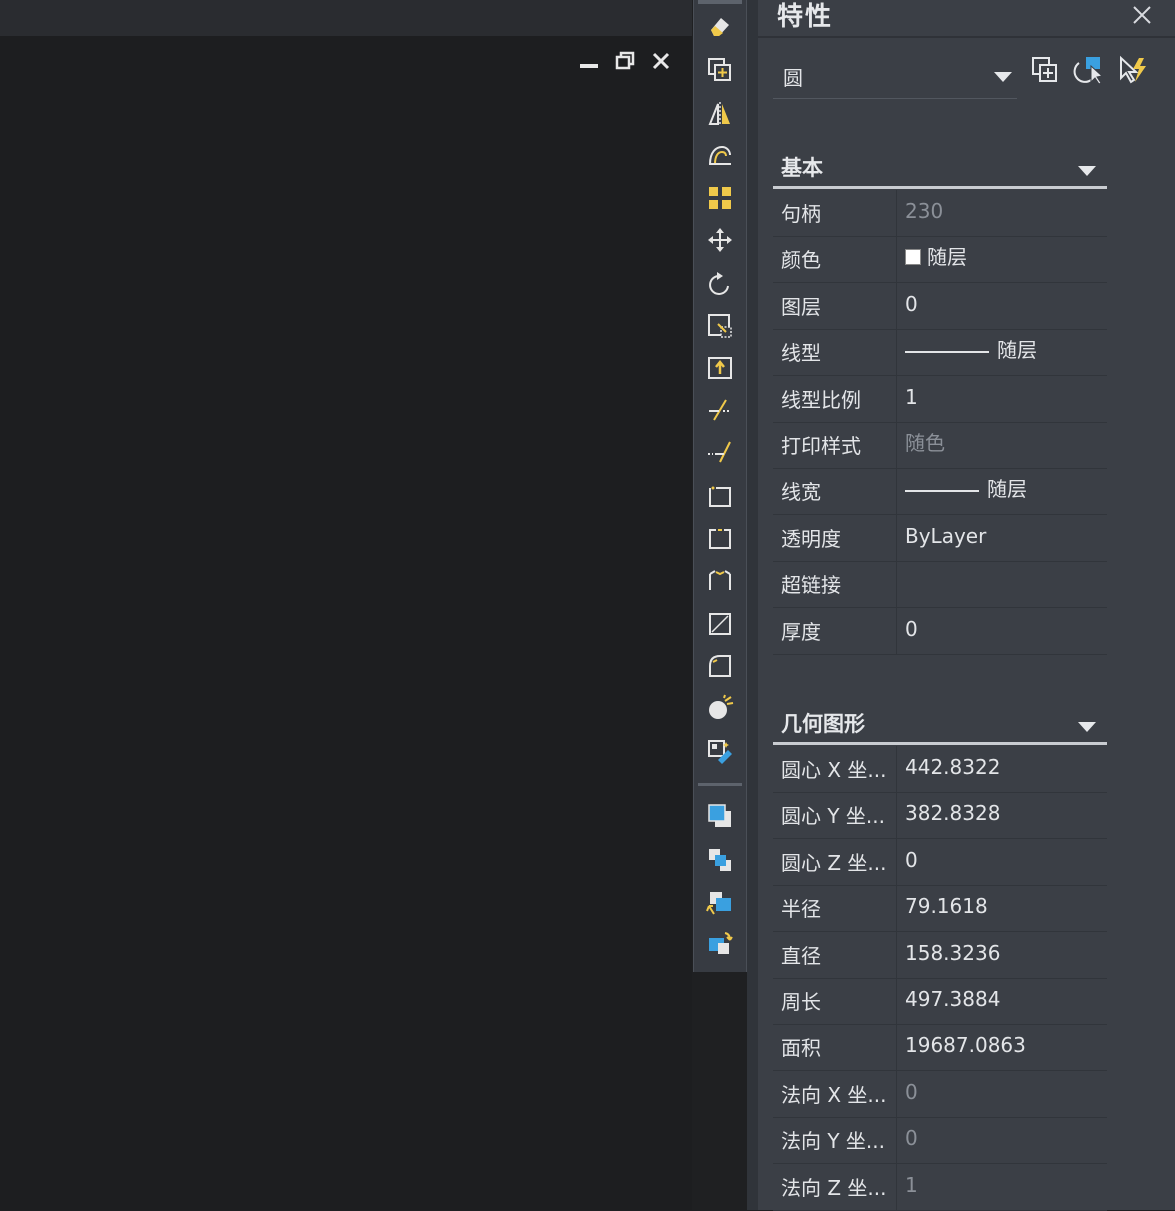 The height and width of the screenshot is (1211, 1175). I want to click on object-type-select: 圆, so click(895, 74).